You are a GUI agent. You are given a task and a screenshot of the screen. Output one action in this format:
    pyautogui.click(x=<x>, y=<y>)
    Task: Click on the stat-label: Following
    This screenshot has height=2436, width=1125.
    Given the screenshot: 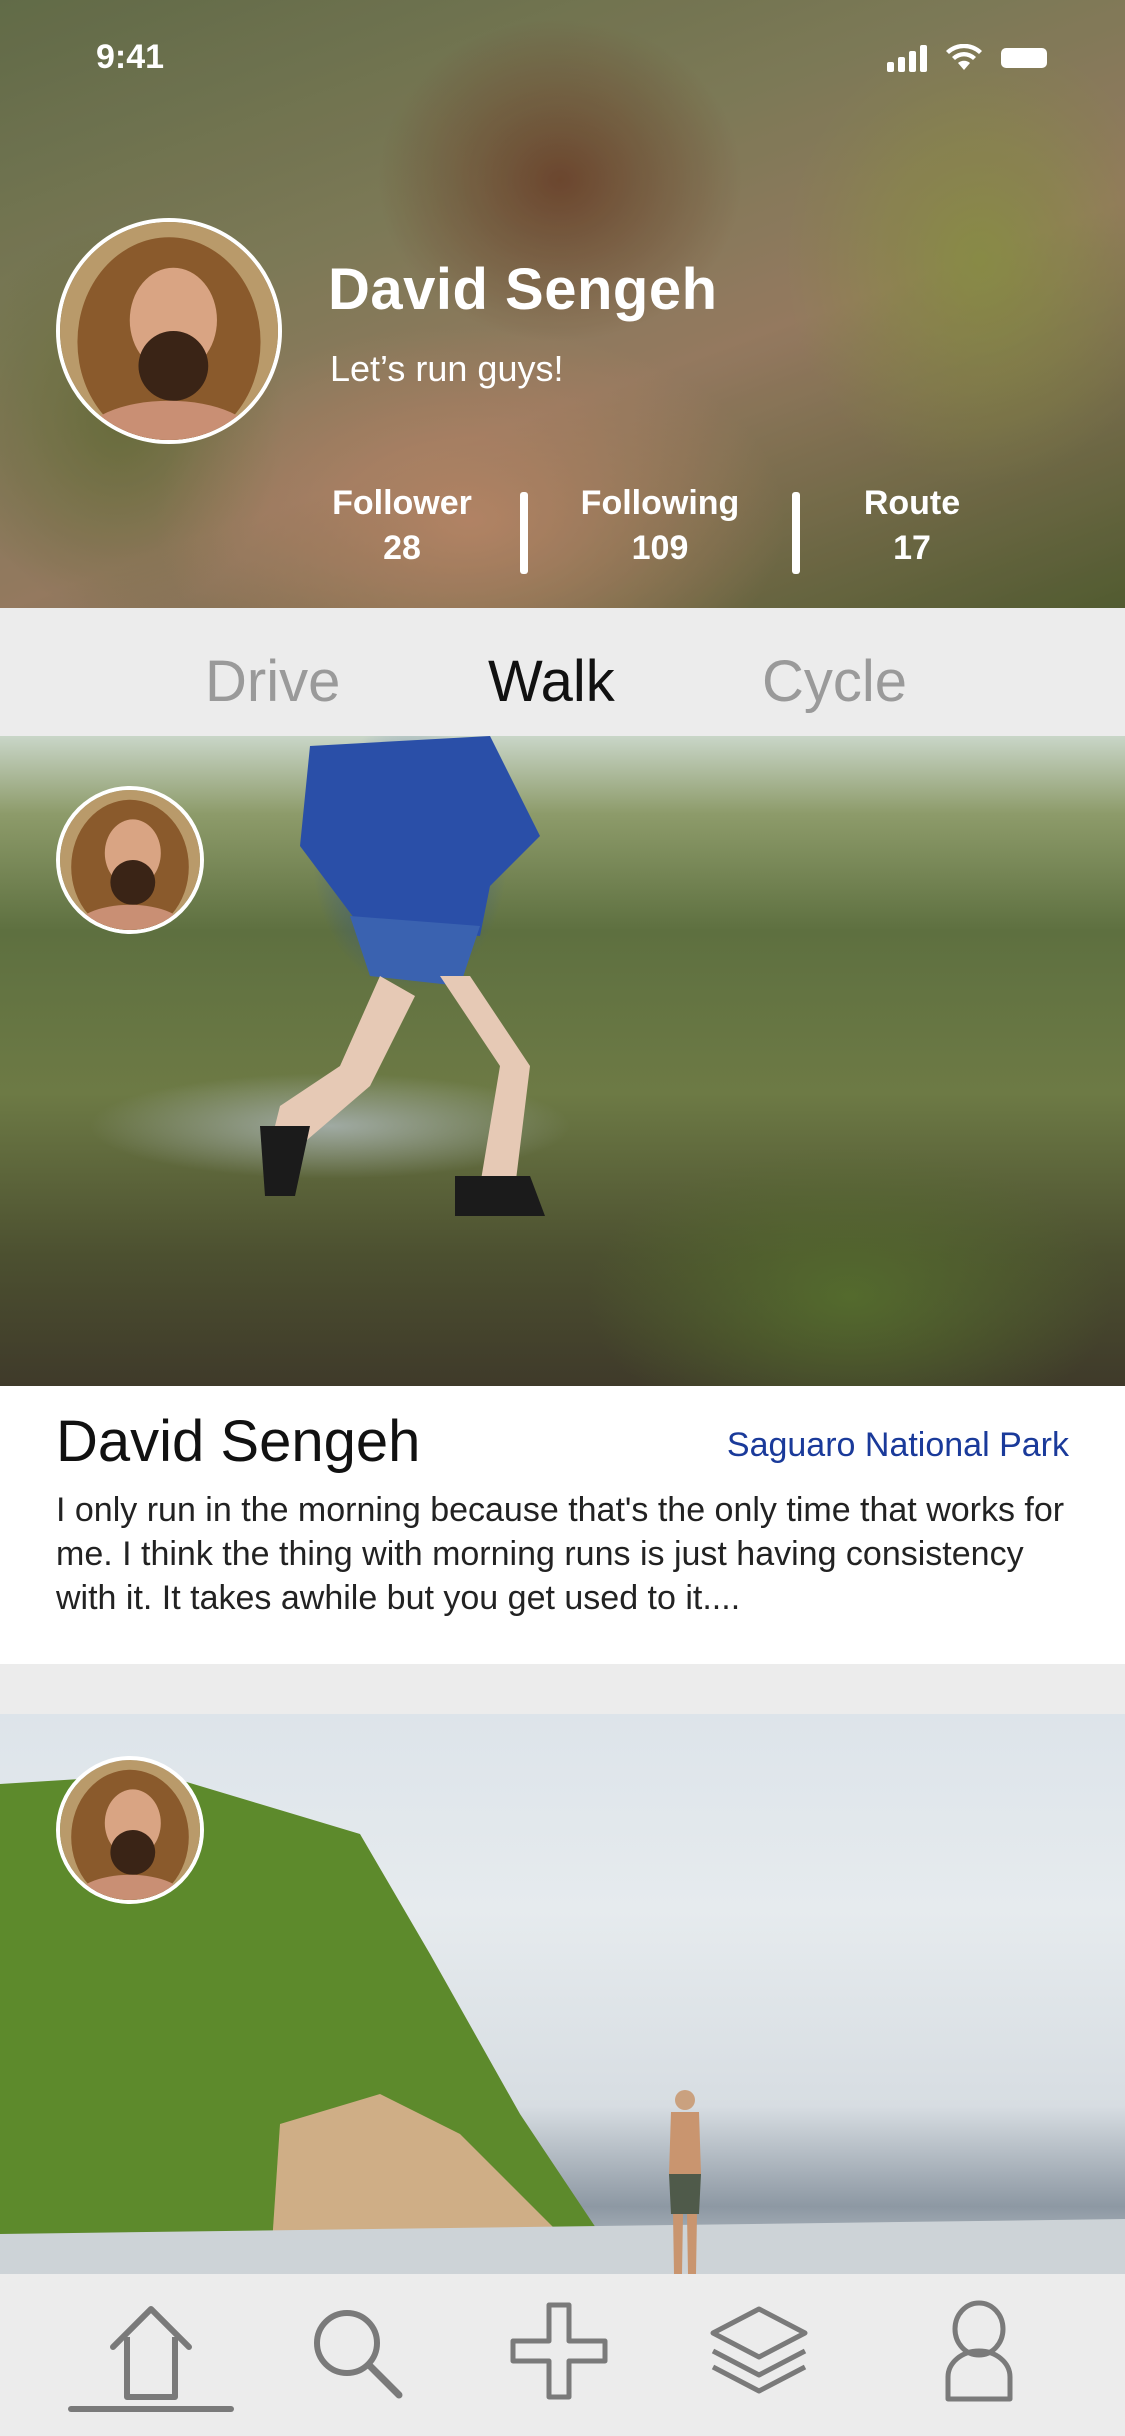 What is the action you would take?
    pyautogui.click(x=660, y=503)
    